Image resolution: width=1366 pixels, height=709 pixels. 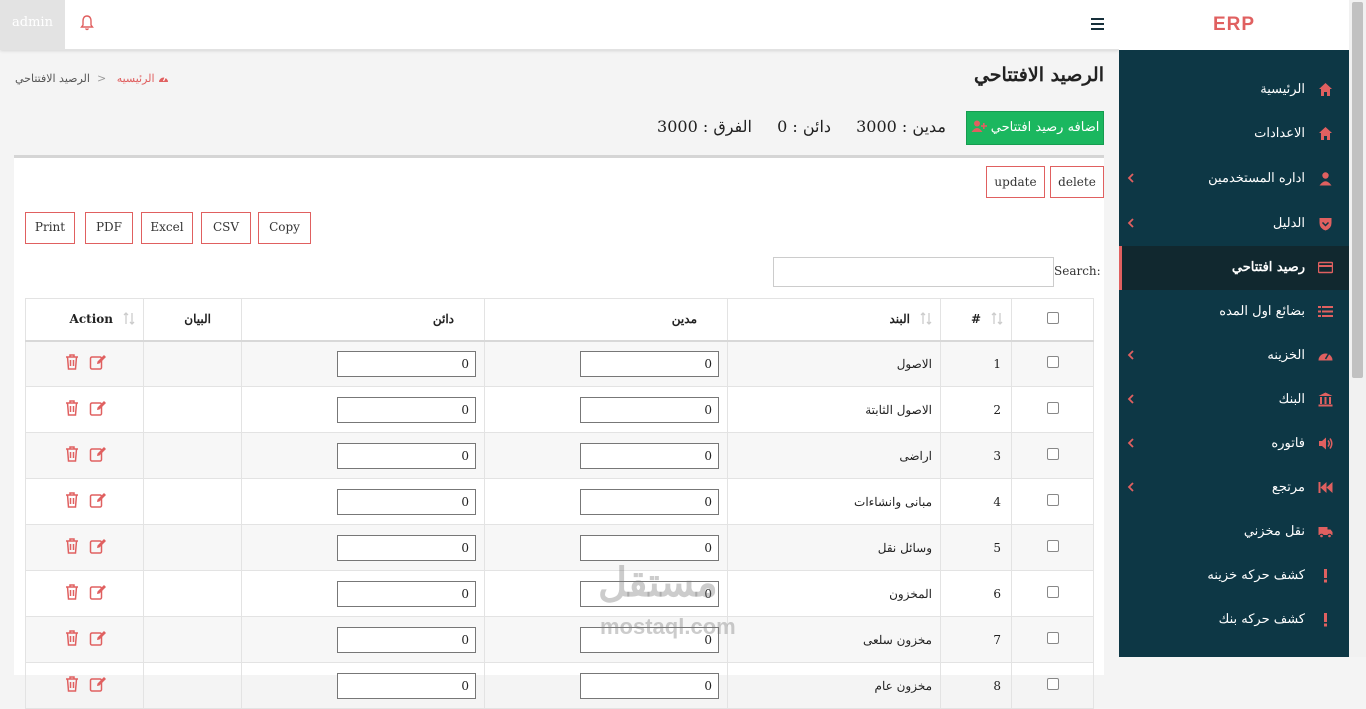 I want to click on sidebar-item-13: كشف حركه بنك, so click(x=1234, y=620).